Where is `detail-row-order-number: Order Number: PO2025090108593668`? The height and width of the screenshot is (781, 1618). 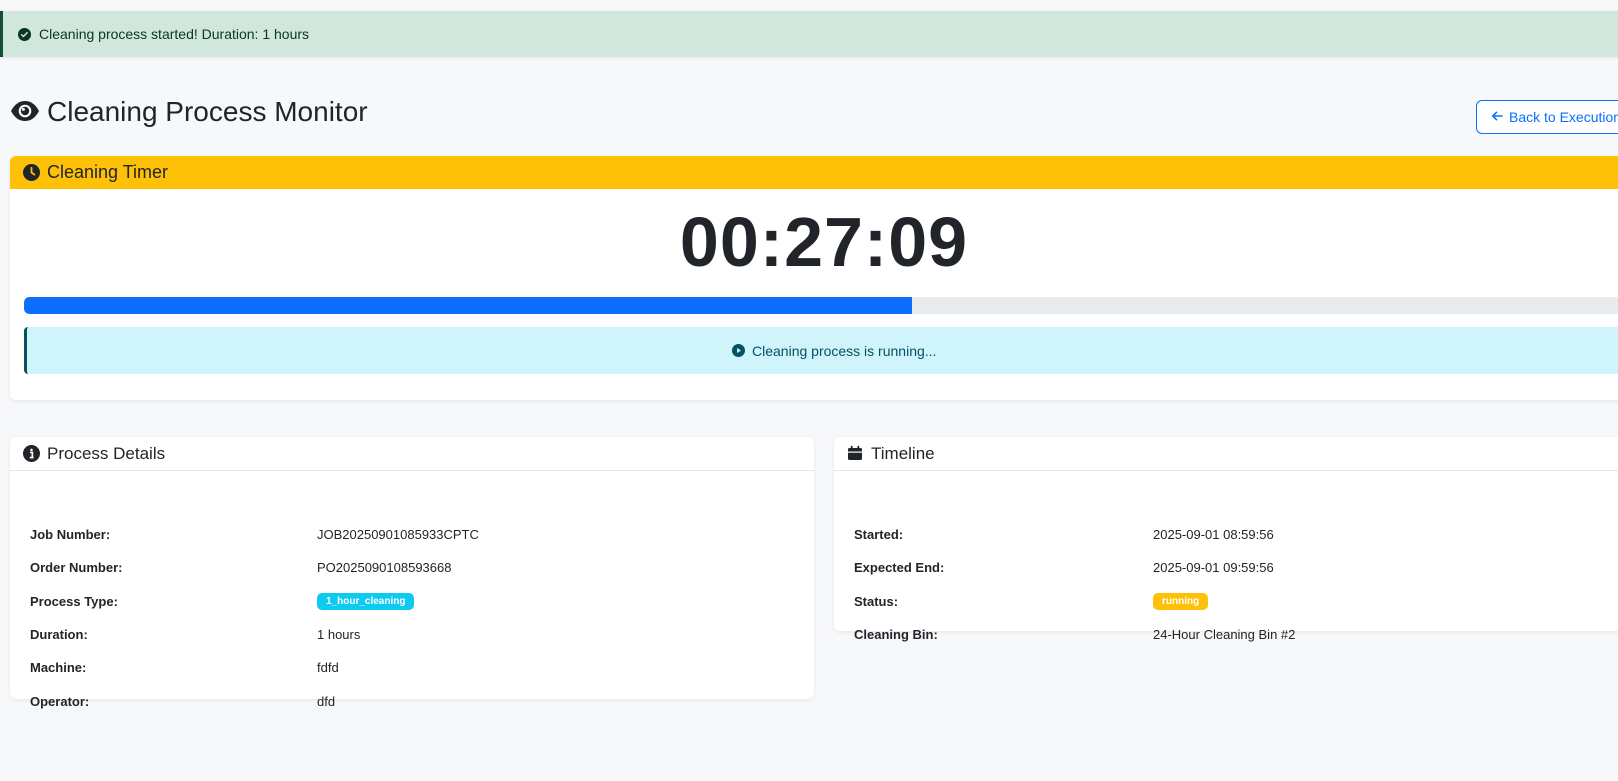 detail-row-order-number: Order Number: PO2025090108593668 is located at coordinates (240, 567).